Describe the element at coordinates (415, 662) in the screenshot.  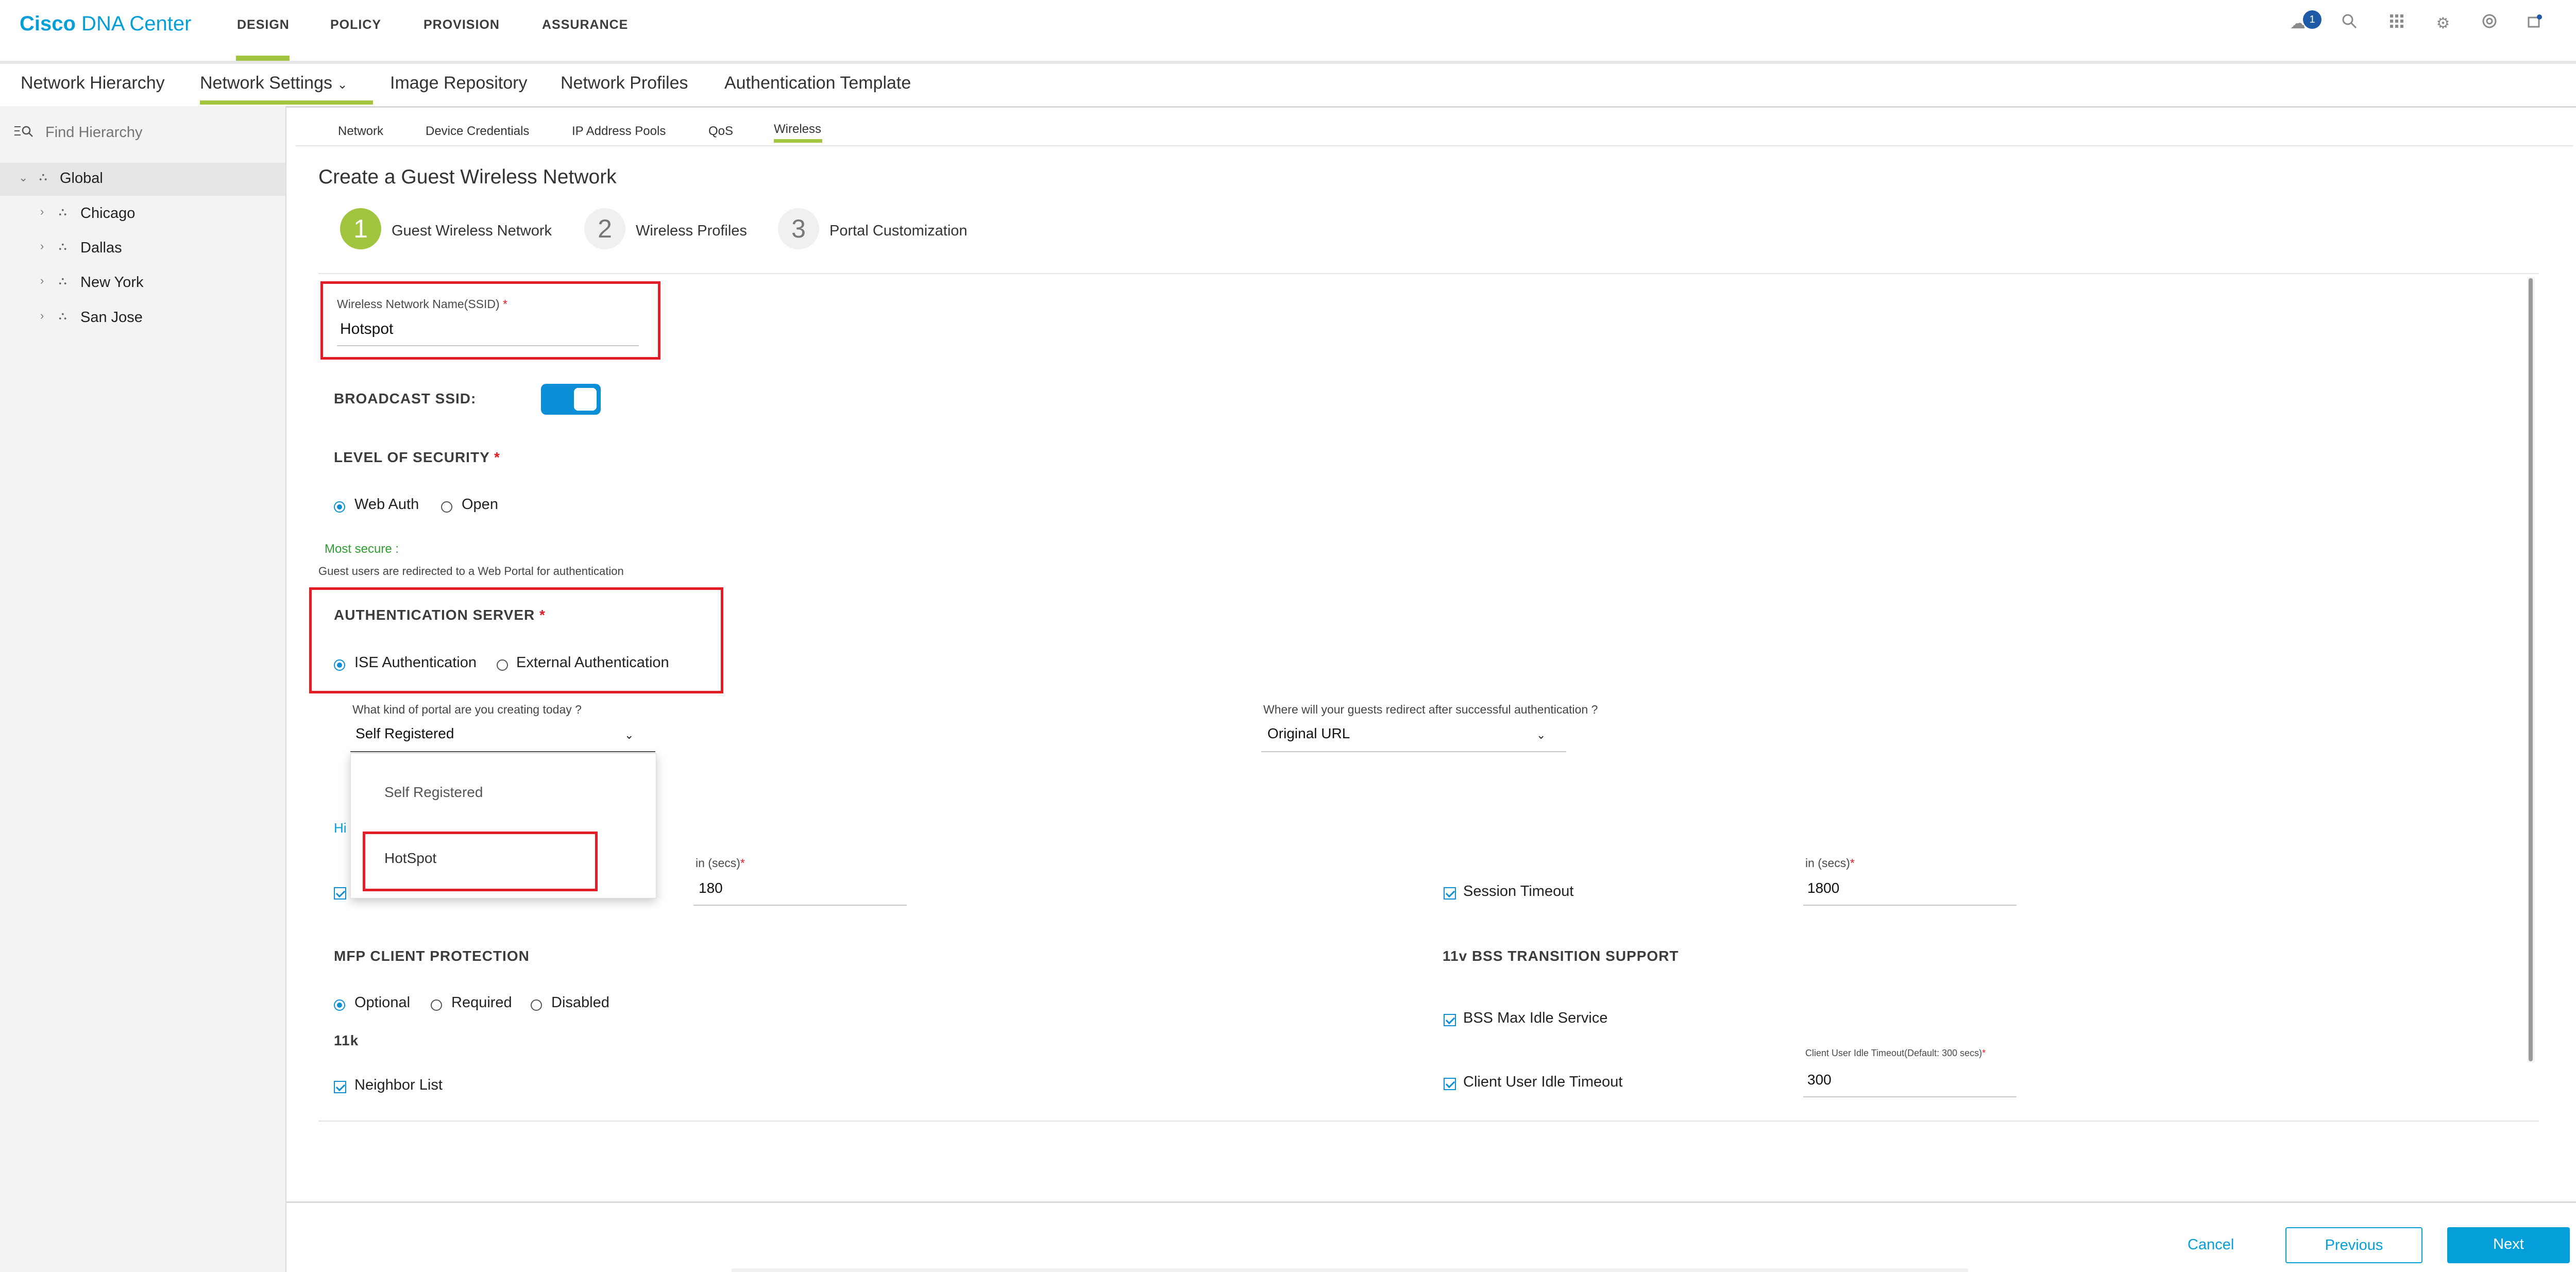
I see `ise-authentication-label: ISE Authentication` at that location.